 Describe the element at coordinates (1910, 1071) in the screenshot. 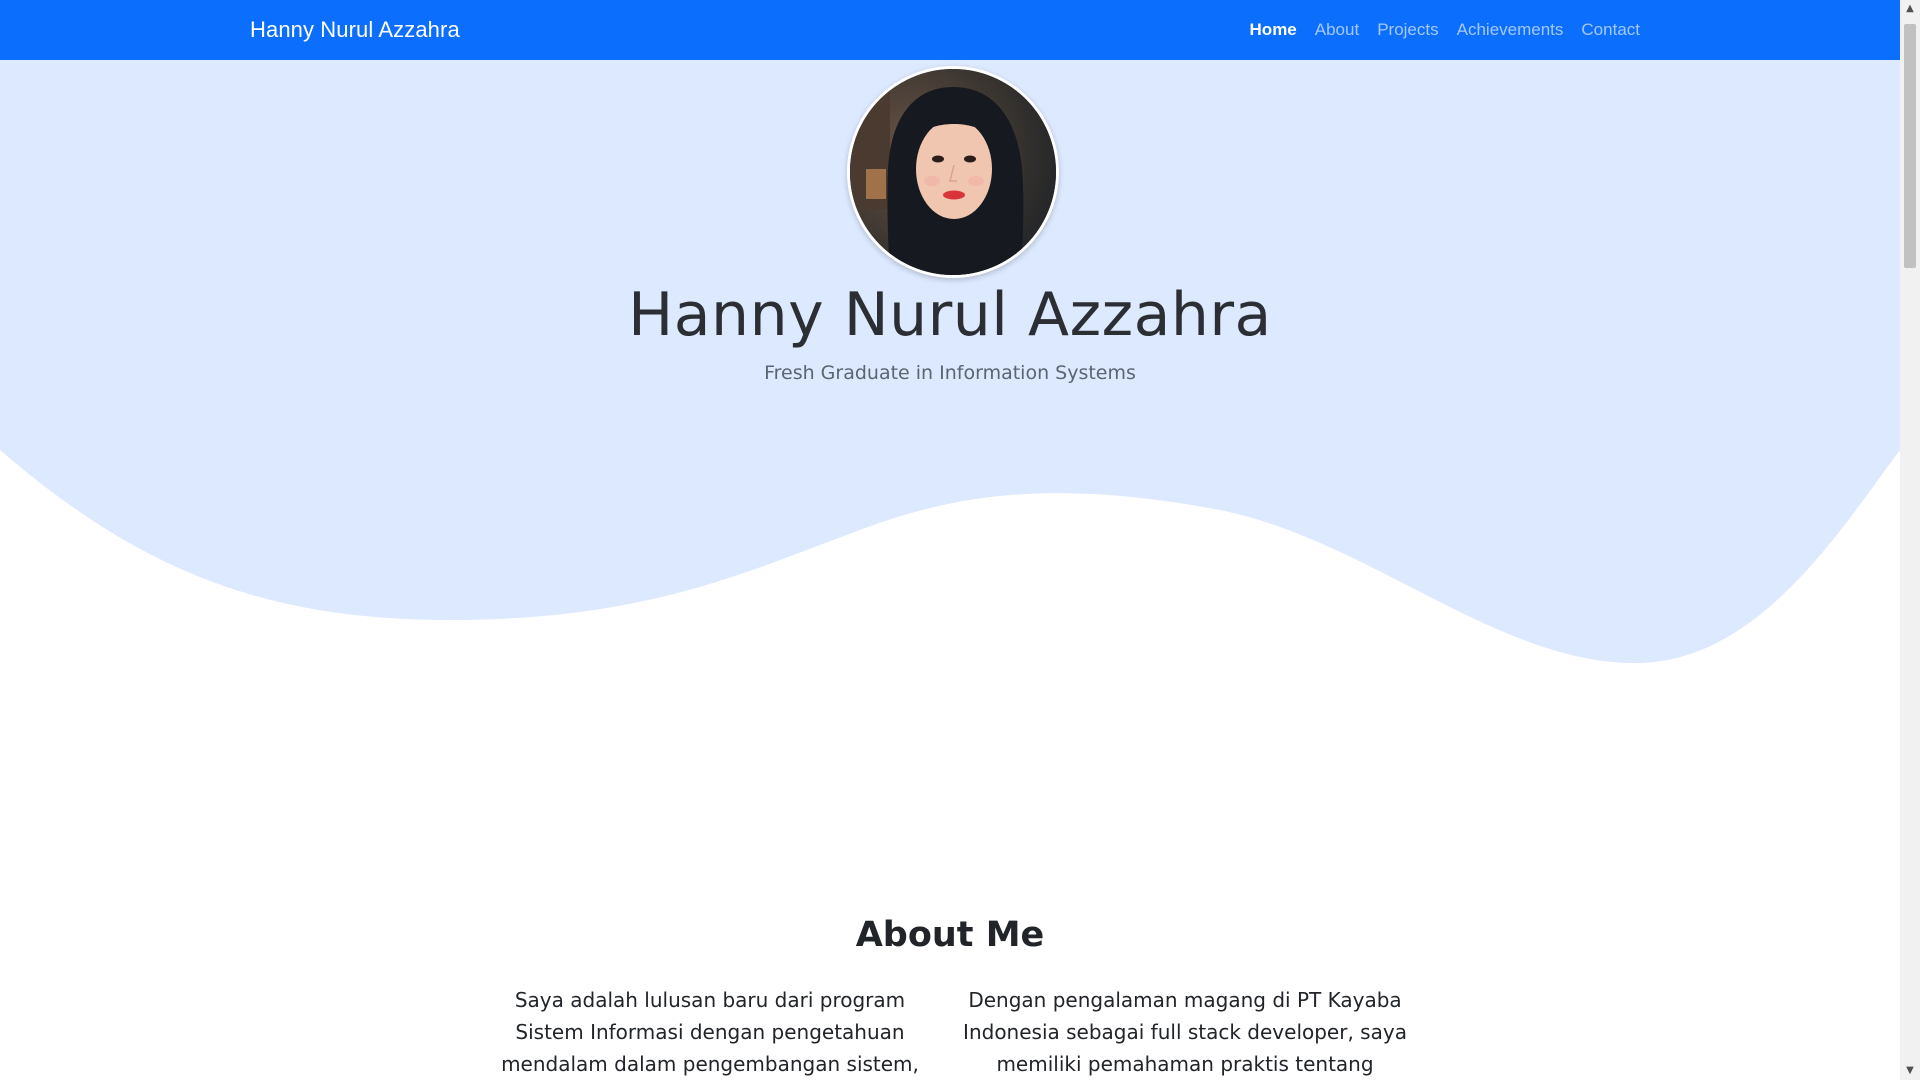

I see `scroll-down-arrow-icon: ▼` at that location.